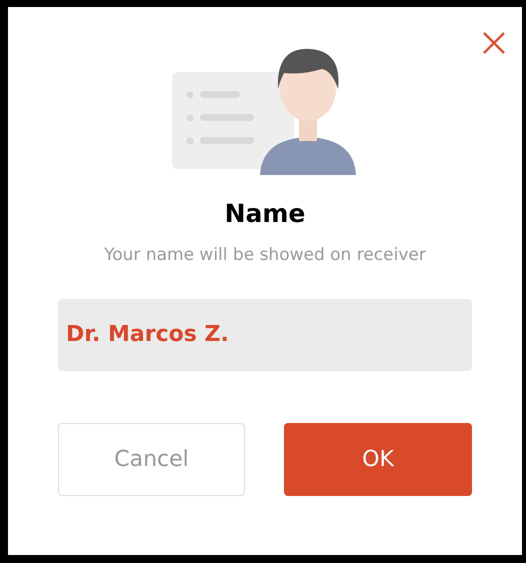 The width and height of the screenshot is (526, 563). Describe the element at coordinates (265, 214) in the screenshot. I see `dialog-title: Name` at that location.